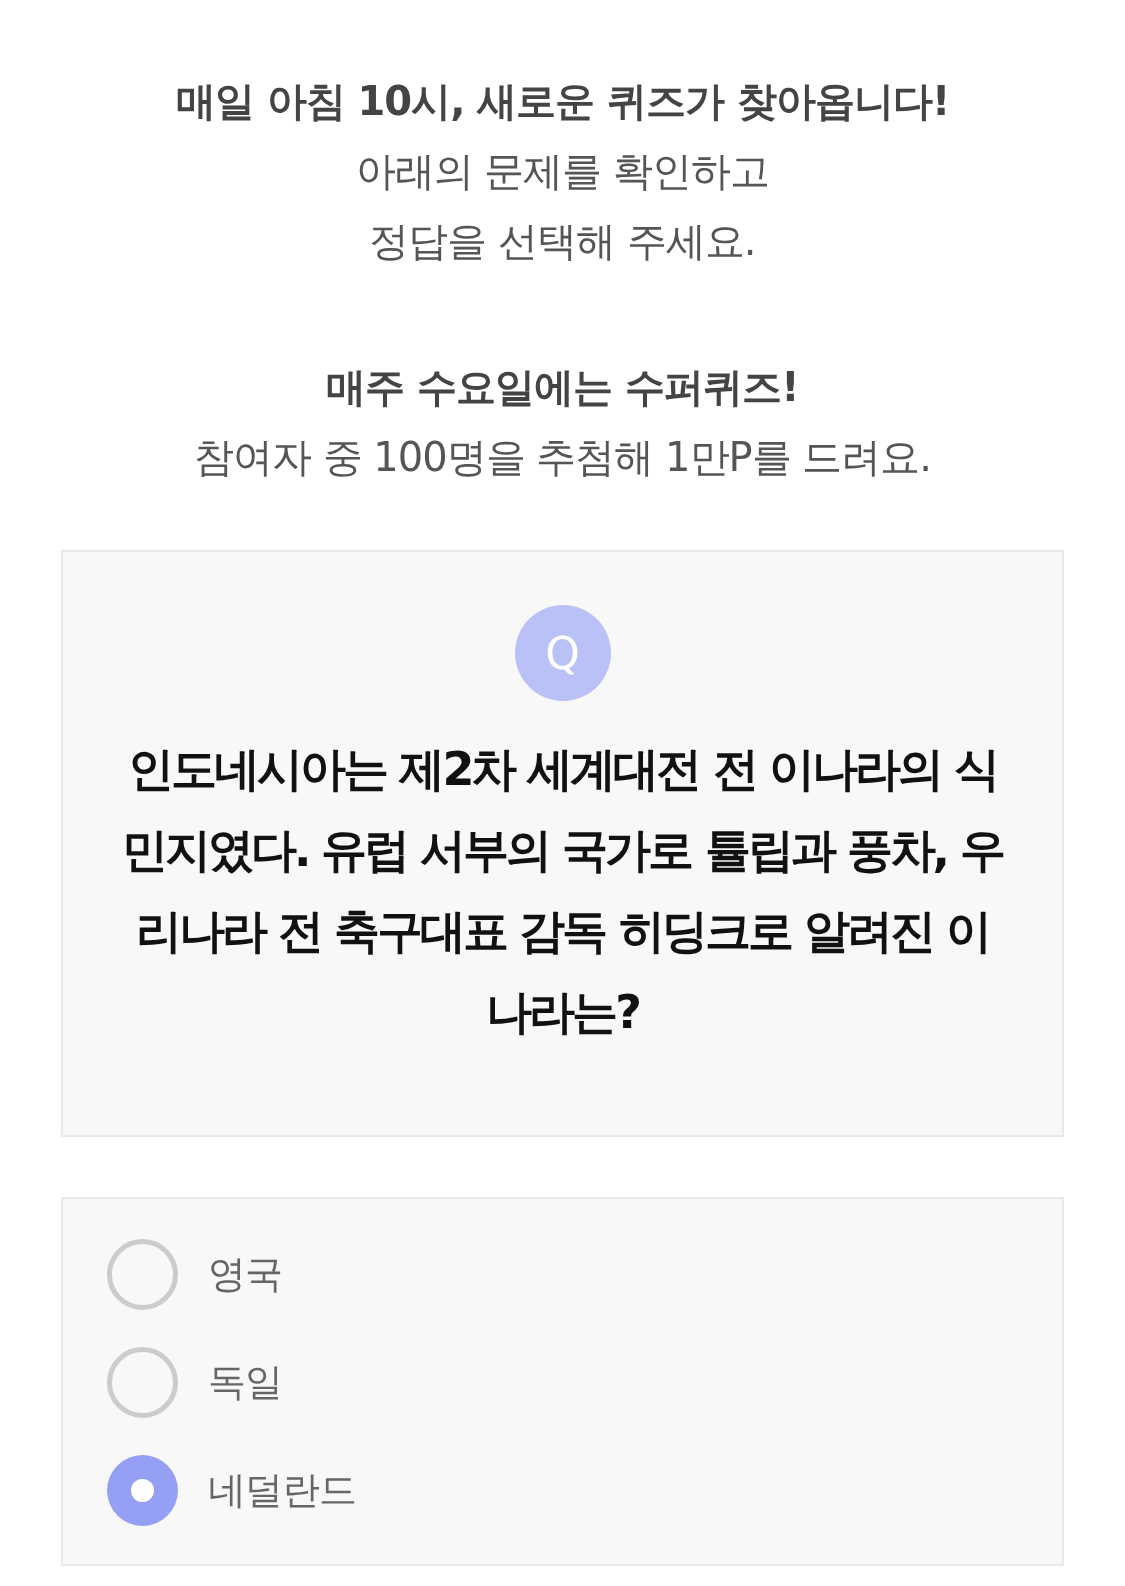 Image resolution: width=1125 pixels, height=1586 pixels. What do you see at coordinates (282, 1490) in the screenshot?
I see `option-label: 네덜란드` at bounding box center [282, 1490].